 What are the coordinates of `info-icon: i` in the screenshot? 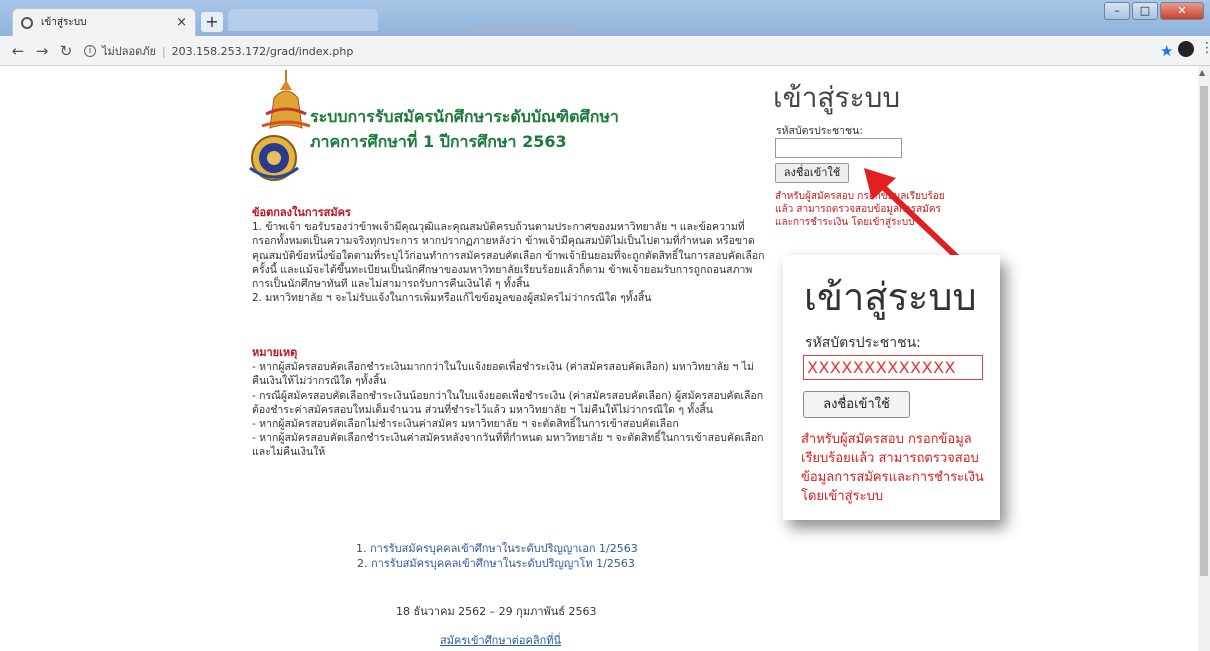 It's located at (90, 51).